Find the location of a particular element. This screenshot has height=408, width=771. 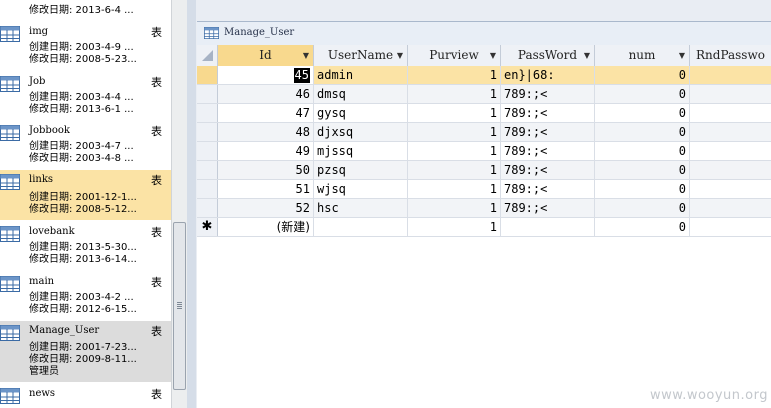

cell-password is located at coordinates (548, 227).